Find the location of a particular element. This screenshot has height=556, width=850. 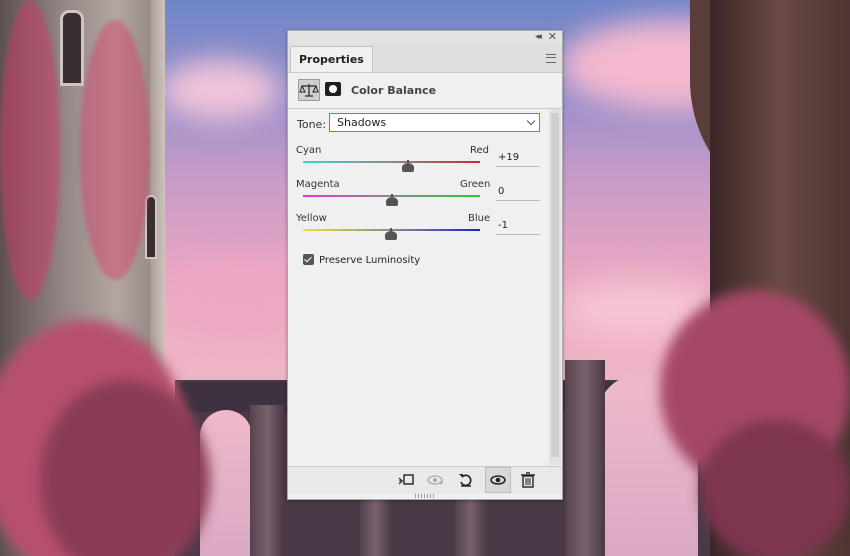

adjustment-title: Color Balance is located at coordinates (394, 90).